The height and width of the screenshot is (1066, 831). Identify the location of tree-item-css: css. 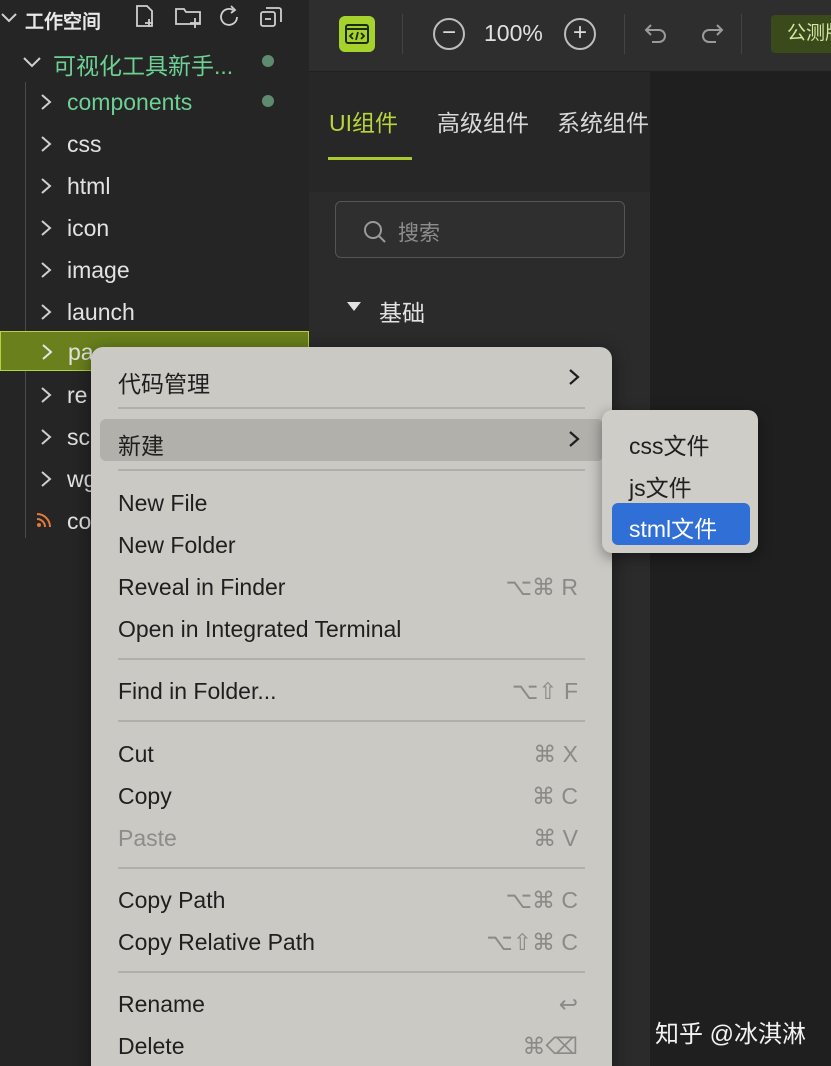
(154, 144).